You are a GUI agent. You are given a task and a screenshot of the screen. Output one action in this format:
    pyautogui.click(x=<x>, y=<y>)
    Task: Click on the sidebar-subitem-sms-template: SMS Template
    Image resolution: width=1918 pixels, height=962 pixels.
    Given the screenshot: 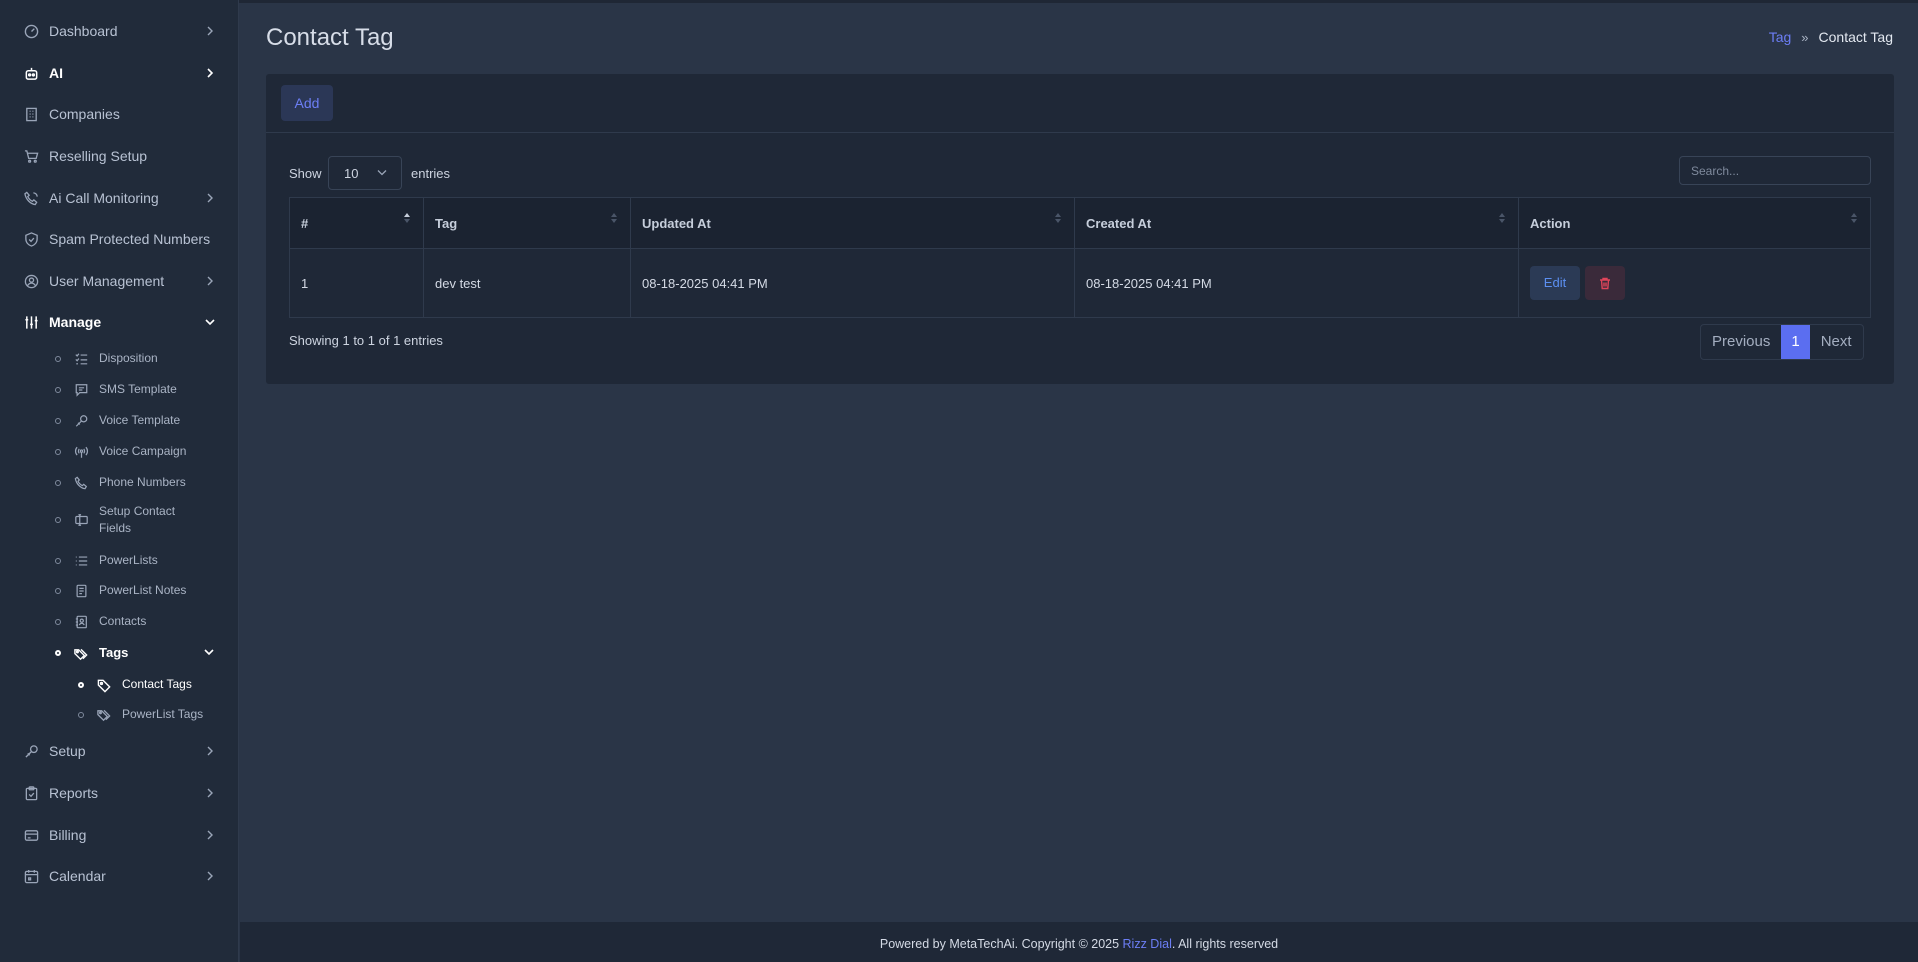 What is the action you would take?
    pyautogui.click(x=119, y=390)
    